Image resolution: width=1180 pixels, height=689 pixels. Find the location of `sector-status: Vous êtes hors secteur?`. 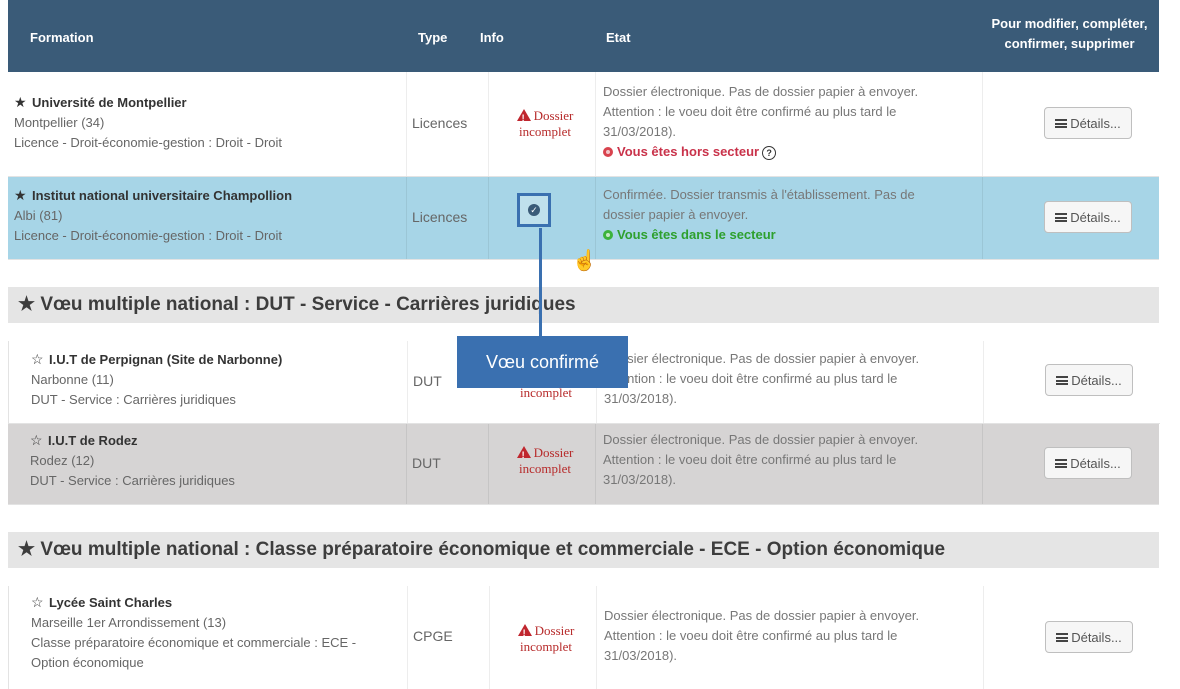

sector-status: Vous êtes hors secteur? is located at coordinates (793, 152).